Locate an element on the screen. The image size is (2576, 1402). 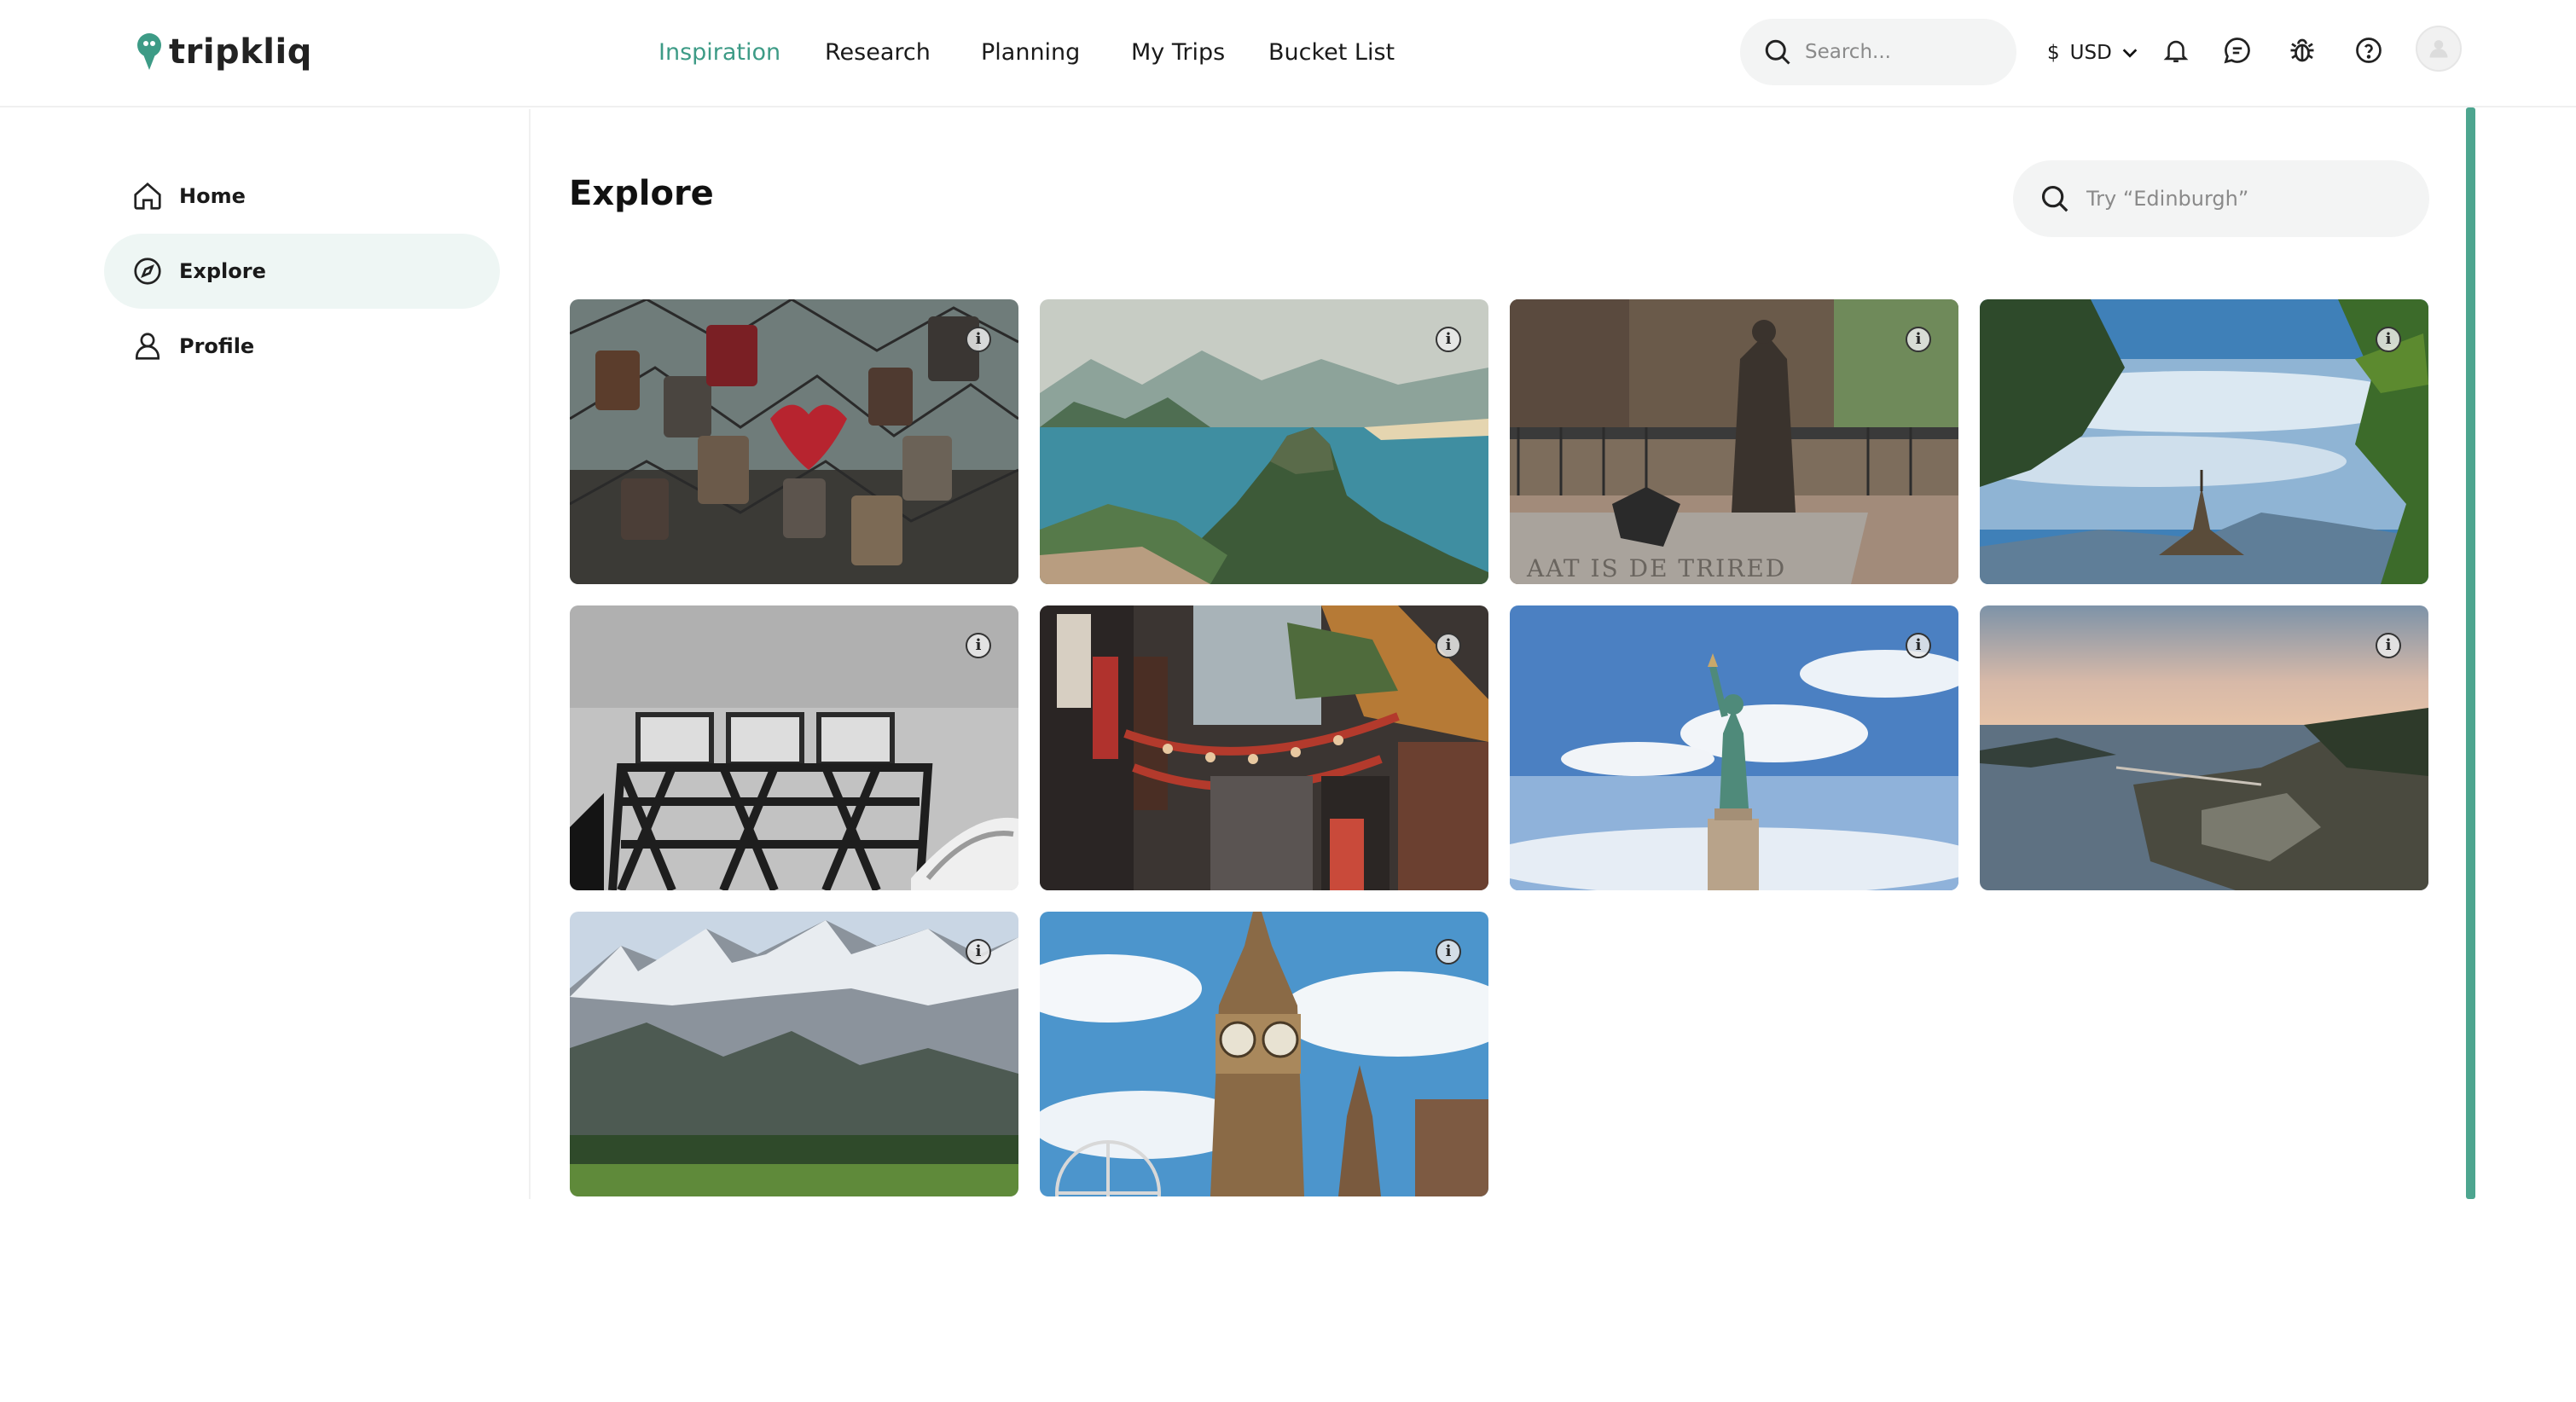
home-icon is located at coordinates (147, 196).